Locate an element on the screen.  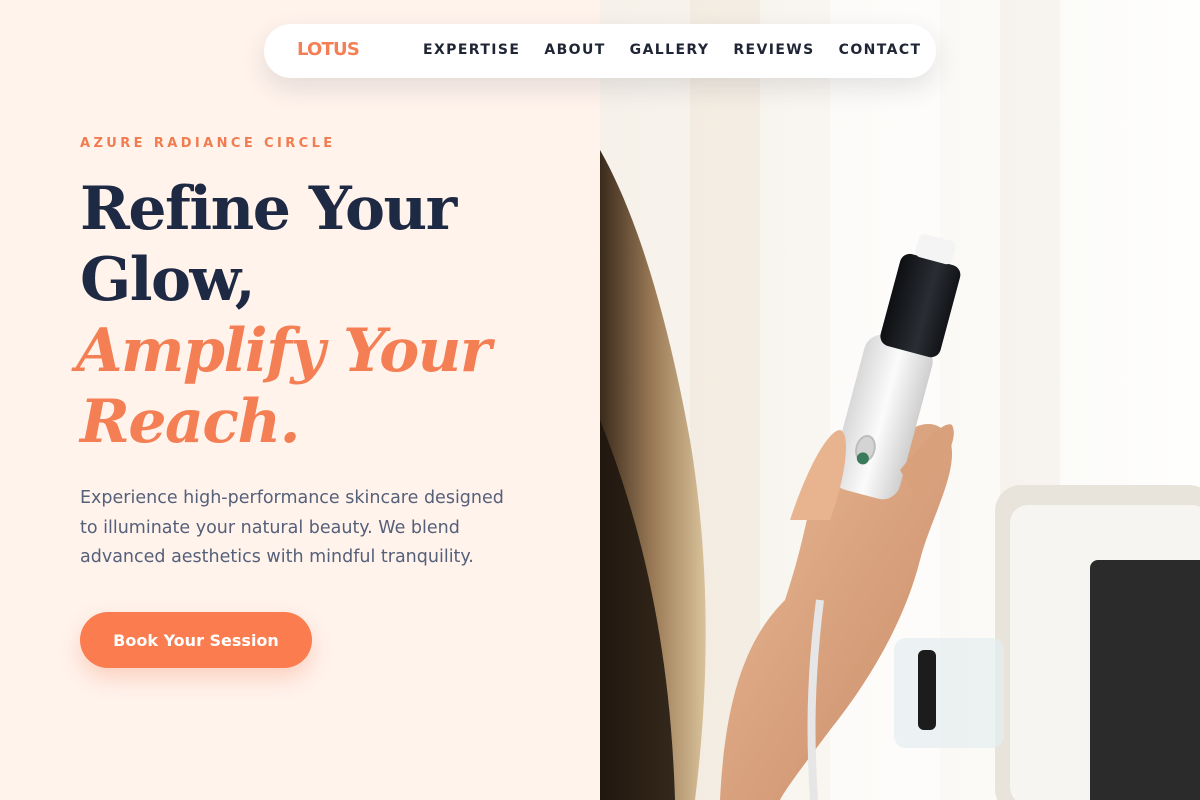
headline-line-2: Glow, is located at coordinates (168, 280).